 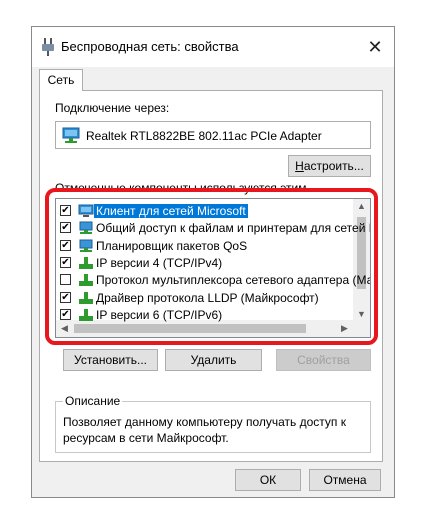 I want to click on component-checkbox, so click(x=65, y=280).